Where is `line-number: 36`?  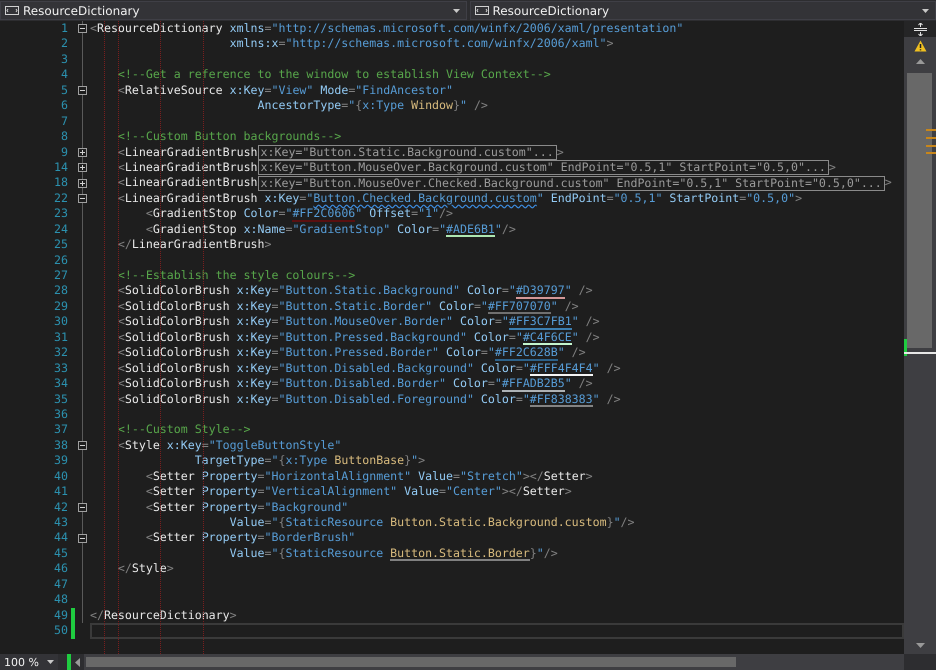
line-number: 36 is located at coordinates (60, 414).